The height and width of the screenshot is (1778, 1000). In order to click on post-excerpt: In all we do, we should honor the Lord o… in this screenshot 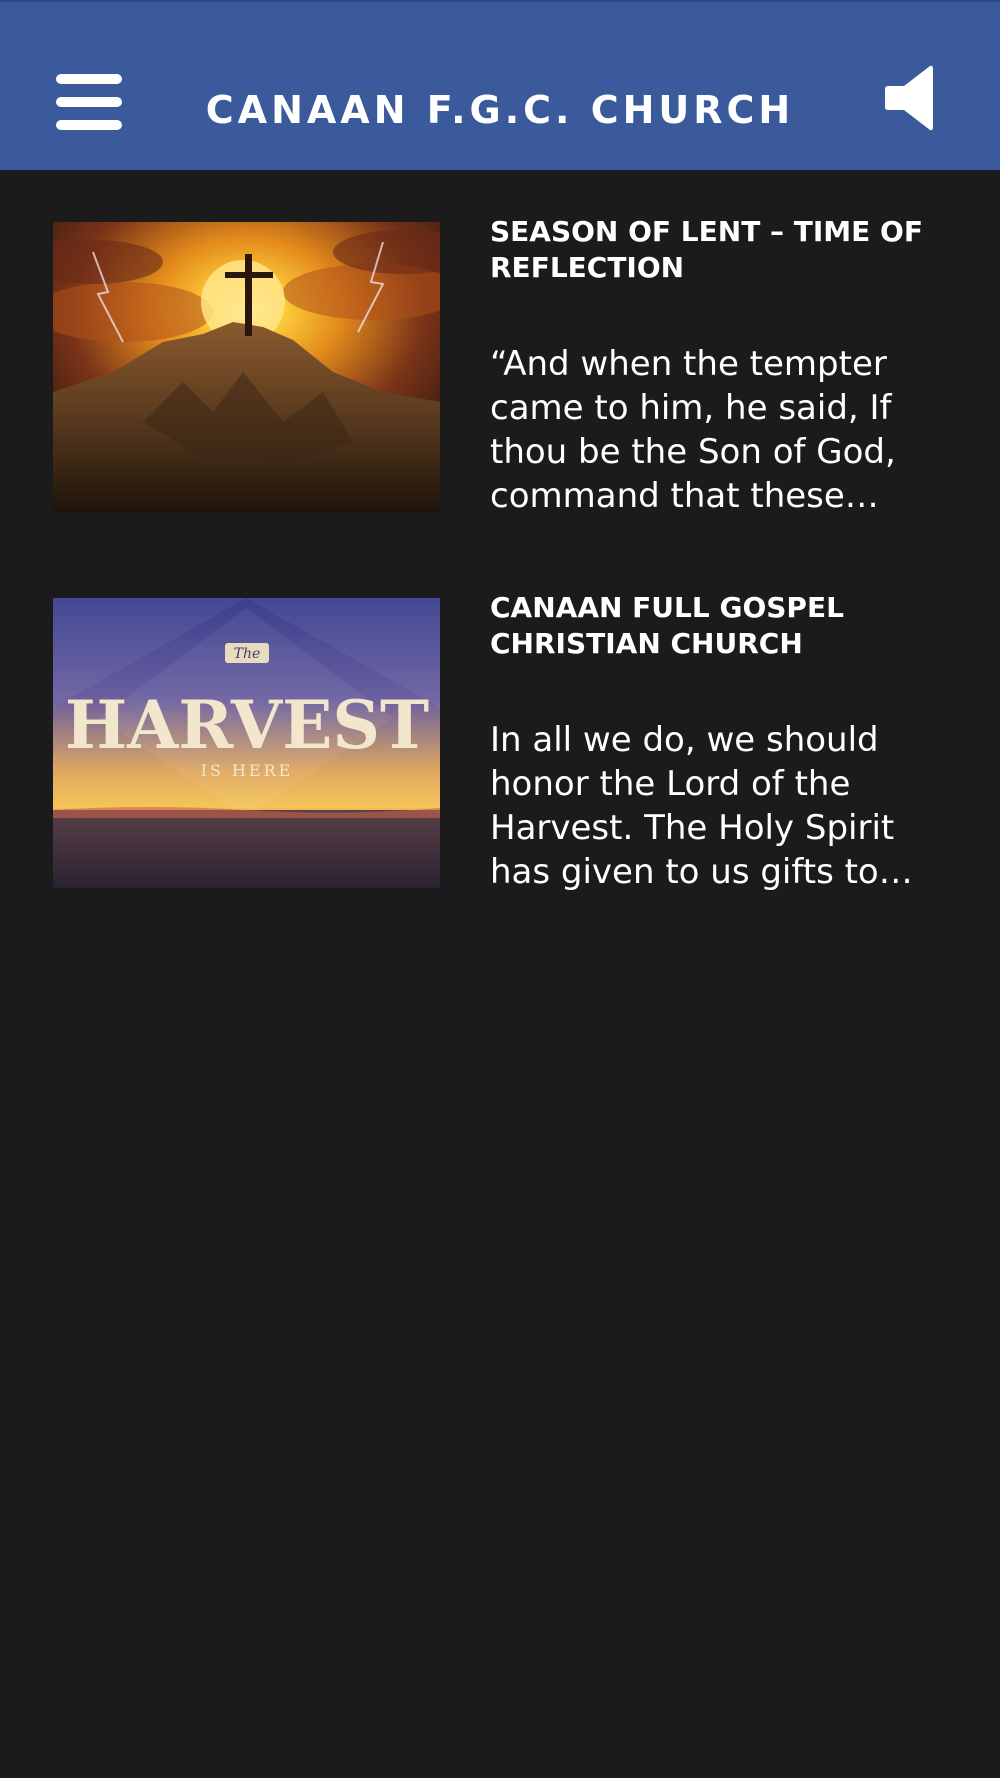, I will do `click(701, 806)`.